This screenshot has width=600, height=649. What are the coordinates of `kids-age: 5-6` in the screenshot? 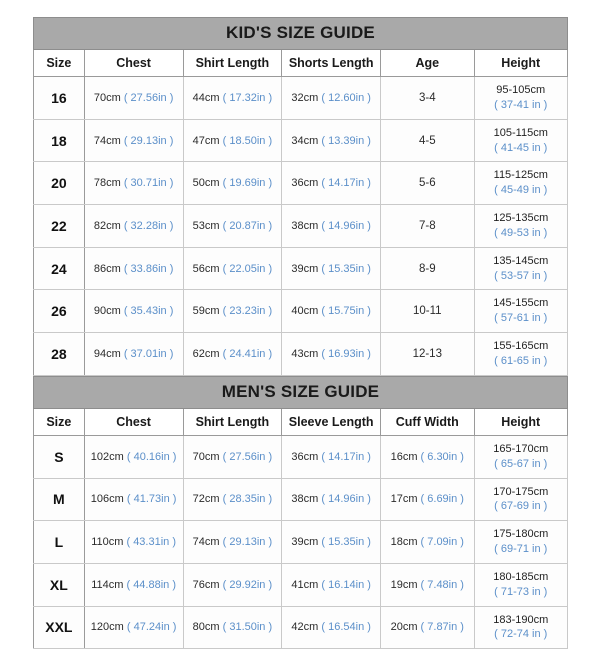 It's located at (427, 183).